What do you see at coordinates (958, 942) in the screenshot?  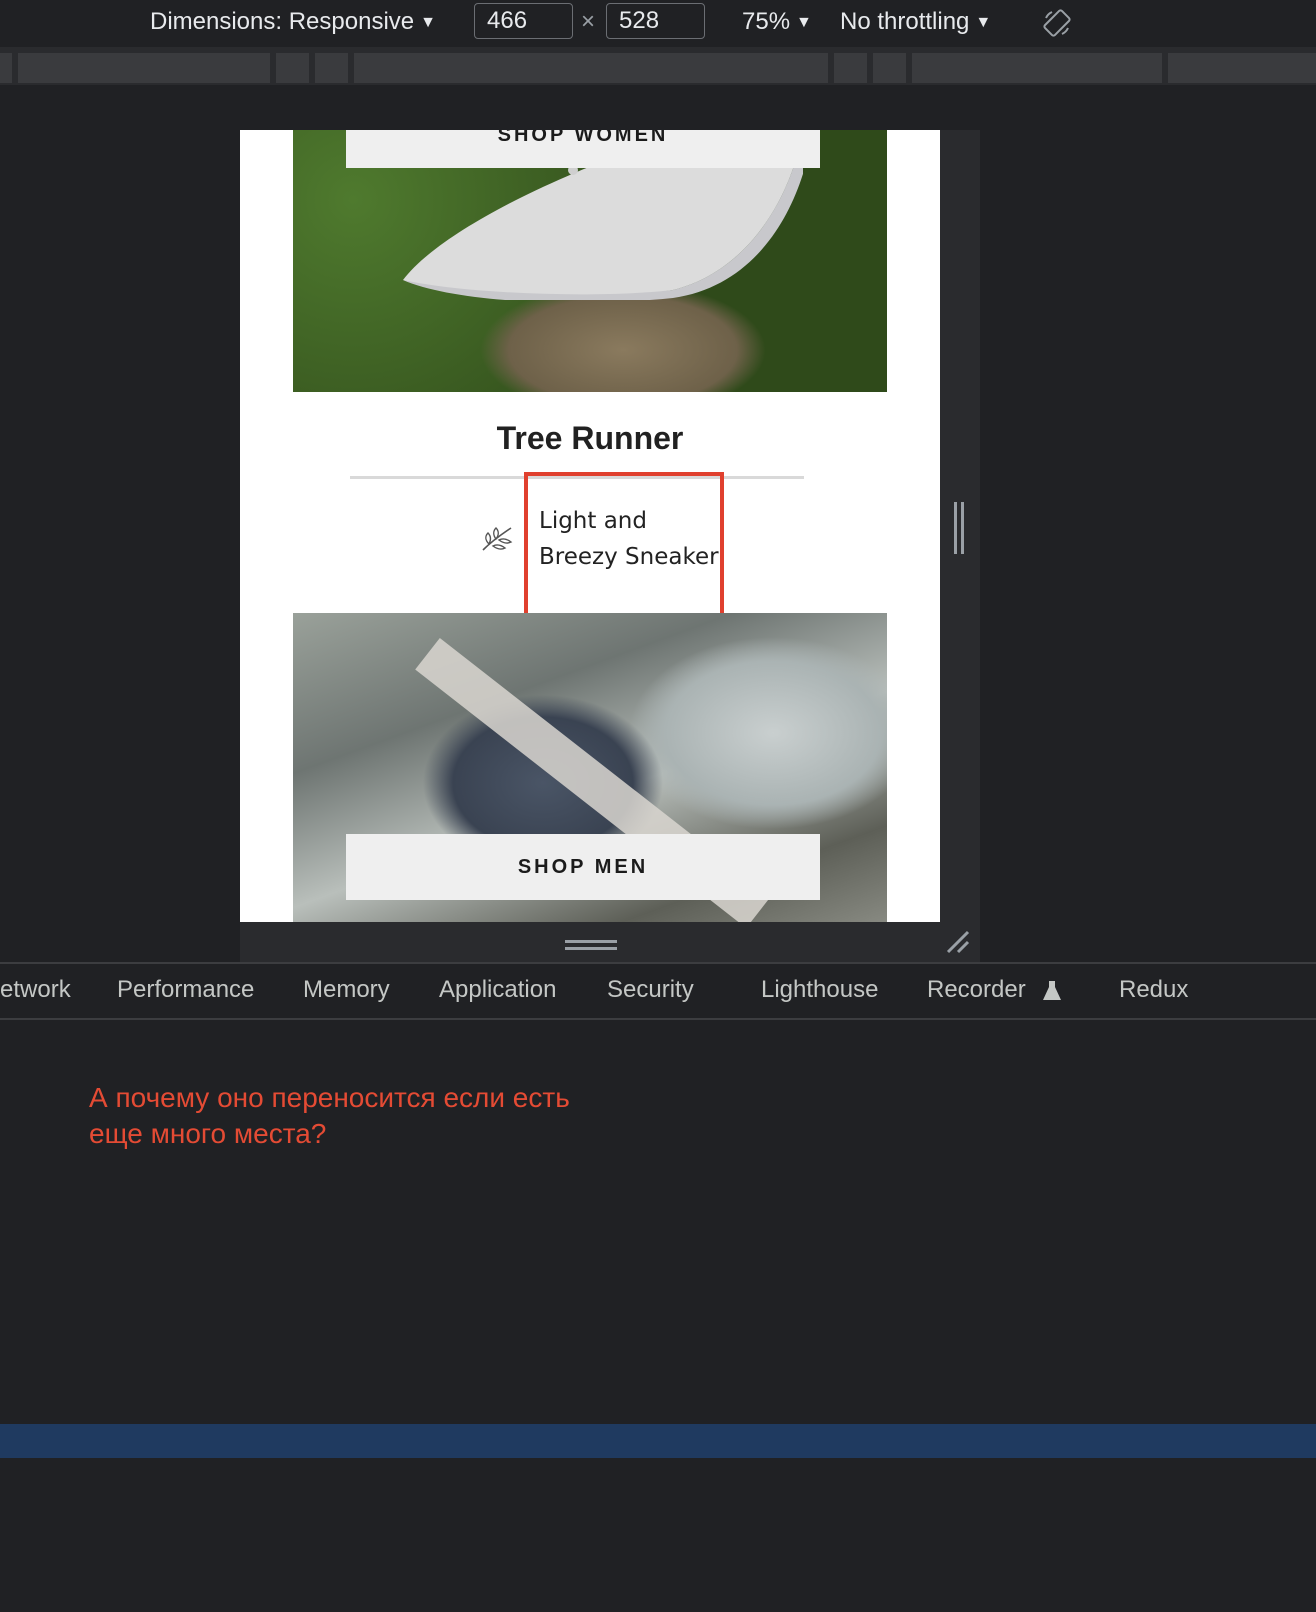 I see `resize-corner-icon` at bounding box center [958, 942].